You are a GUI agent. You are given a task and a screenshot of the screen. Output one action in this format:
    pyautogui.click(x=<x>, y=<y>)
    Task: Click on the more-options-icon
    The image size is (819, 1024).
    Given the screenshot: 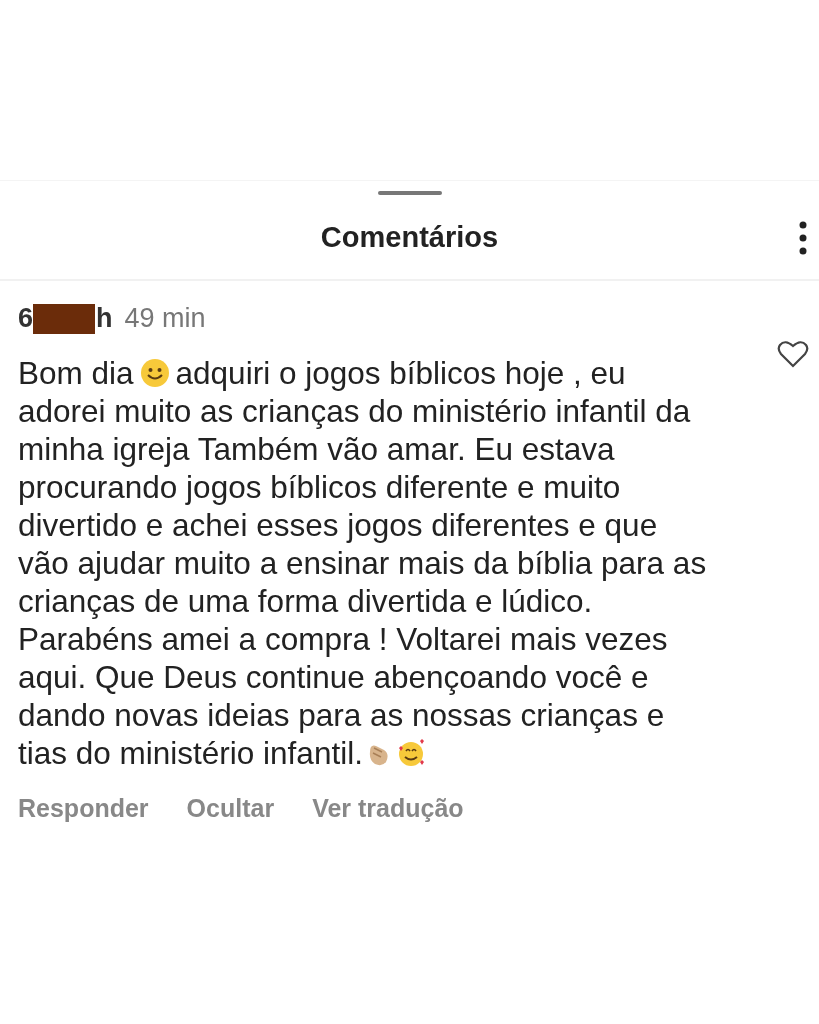 What is the action you would take?
    pyautogui.click(x=803, y=238)
    